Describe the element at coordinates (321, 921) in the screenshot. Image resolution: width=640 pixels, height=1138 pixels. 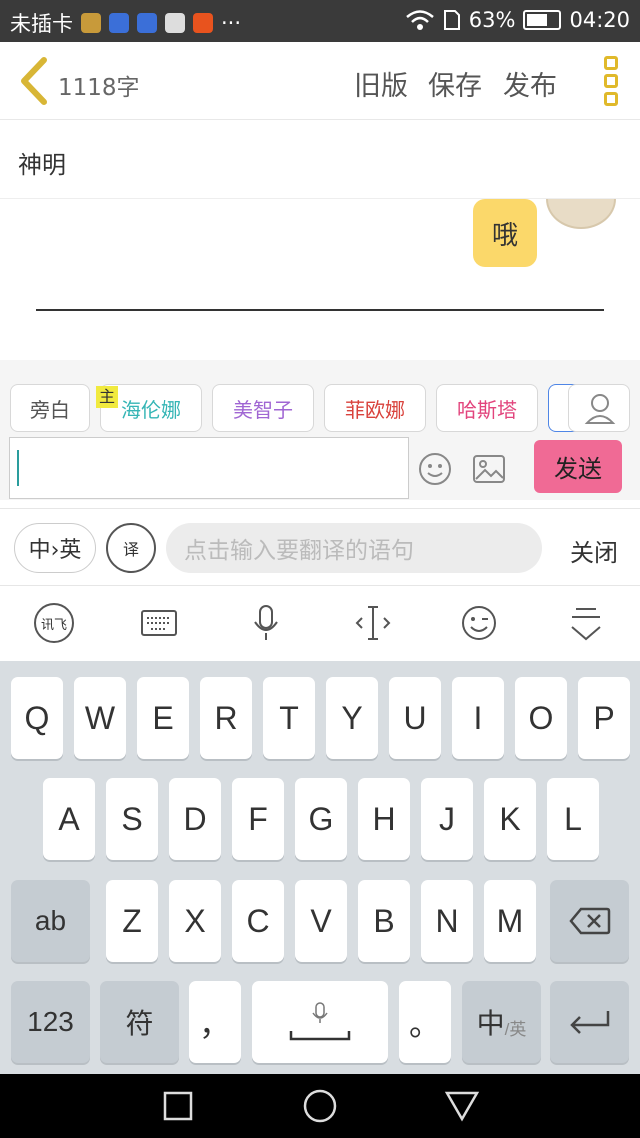
I see `key-v: V` at that location.